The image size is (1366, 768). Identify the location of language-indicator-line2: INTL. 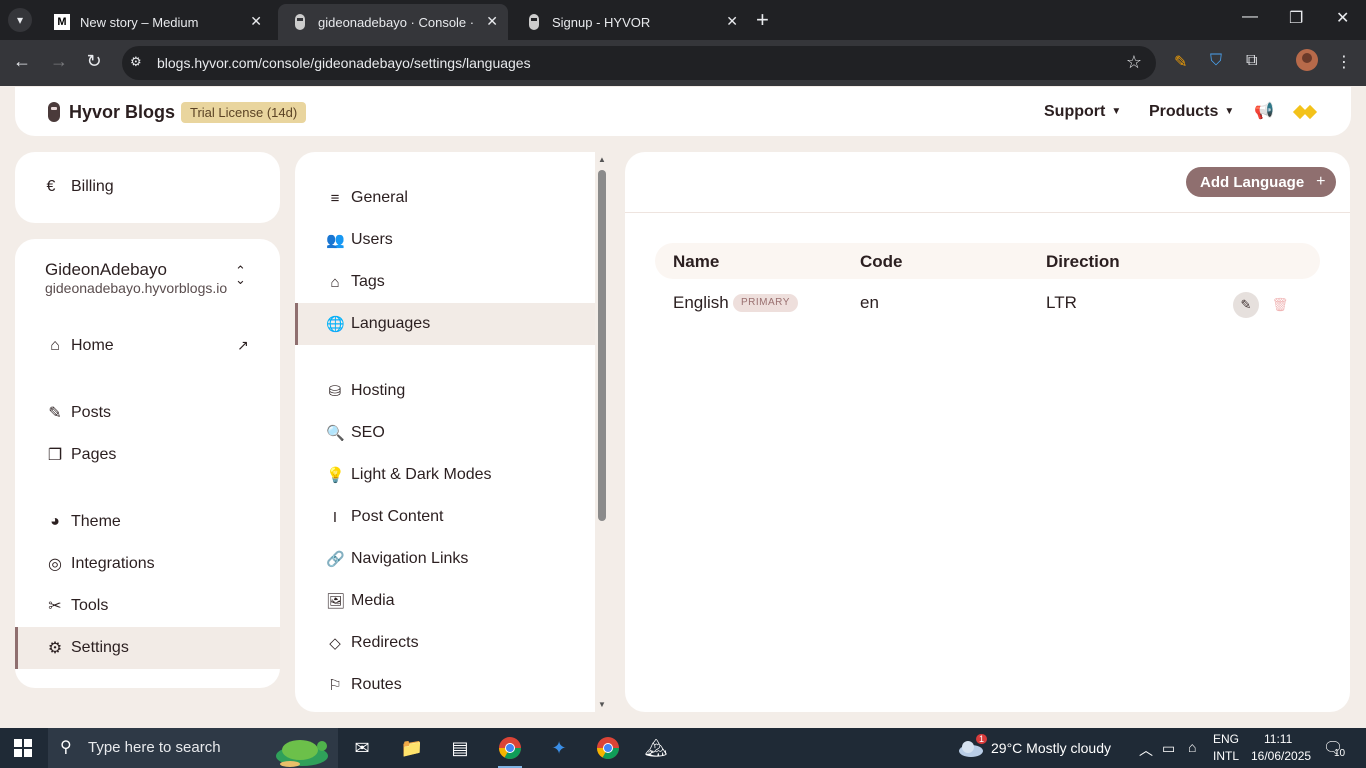
(1226, 756).